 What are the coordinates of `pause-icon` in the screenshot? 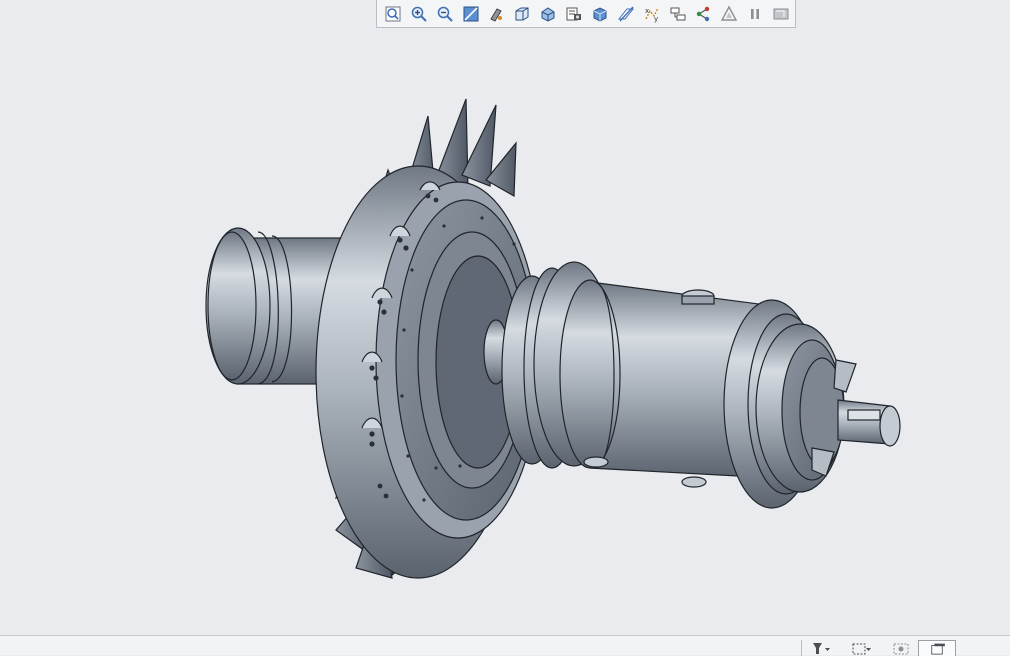 It's located at (755, 13).